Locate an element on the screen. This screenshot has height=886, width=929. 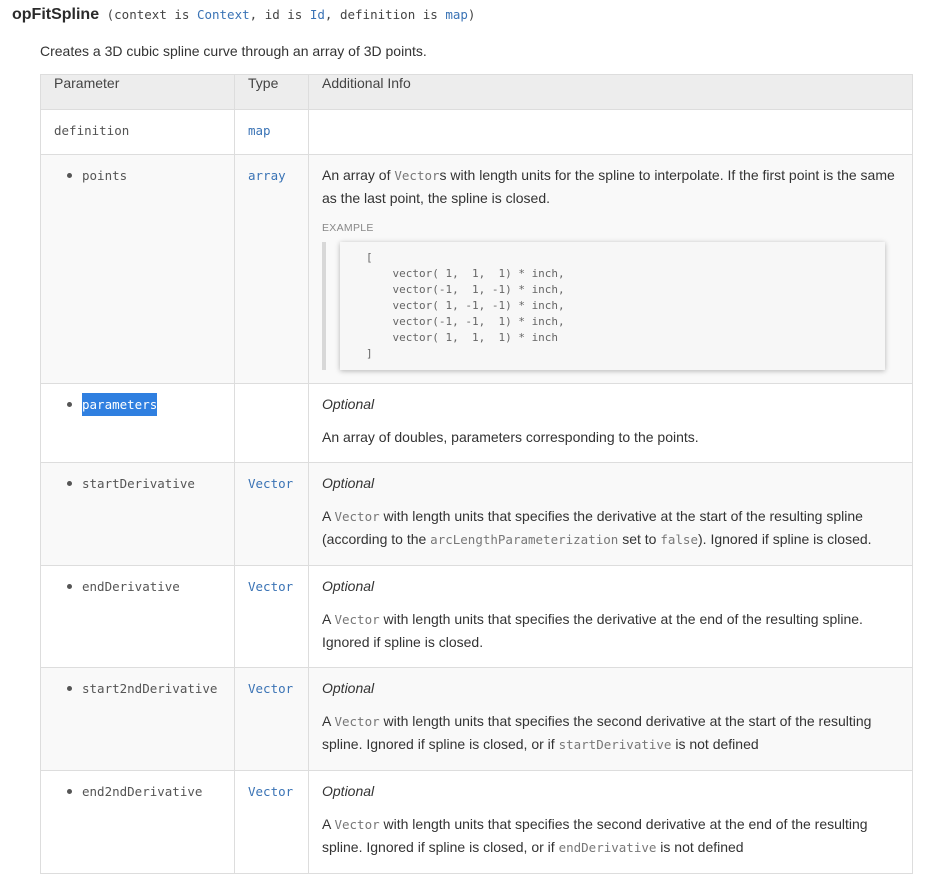
false-code: false is located at coordinates (679, 539).